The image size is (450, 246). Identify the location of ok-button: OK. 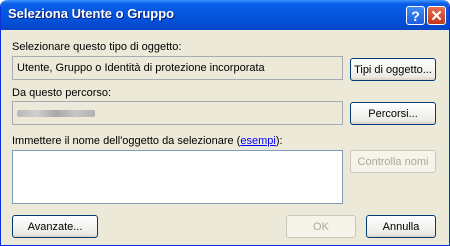
(321, 226).